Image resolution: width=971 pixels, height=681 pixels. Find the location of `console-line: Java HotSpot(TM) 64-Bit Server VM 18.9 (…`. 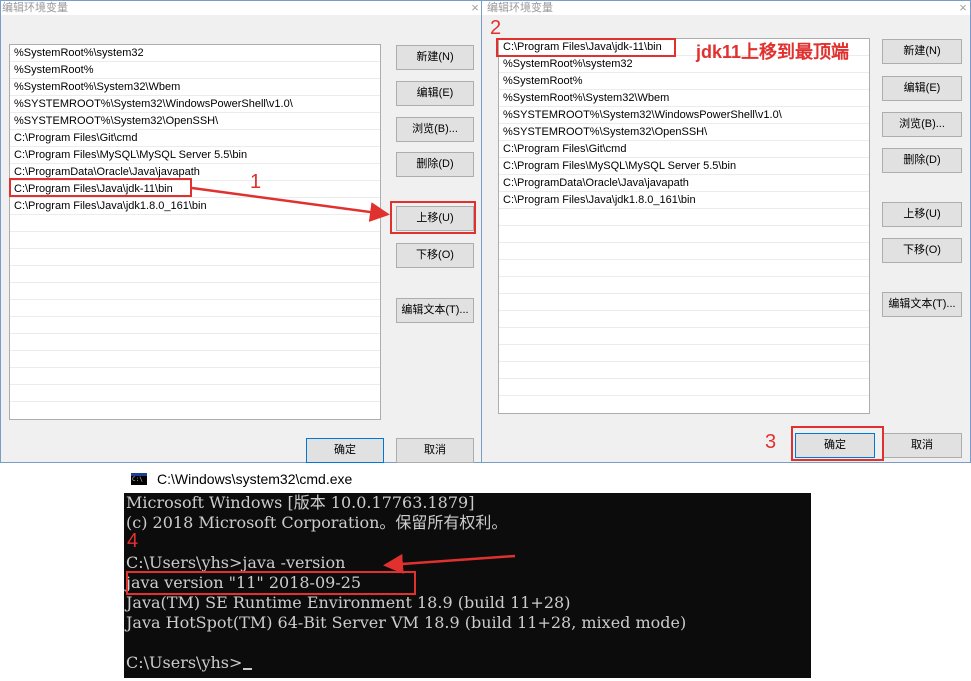

console-line: Java HotSpot(TM) 64-Bit Server VM 18.9 (… is located at coordinates (406, 622).